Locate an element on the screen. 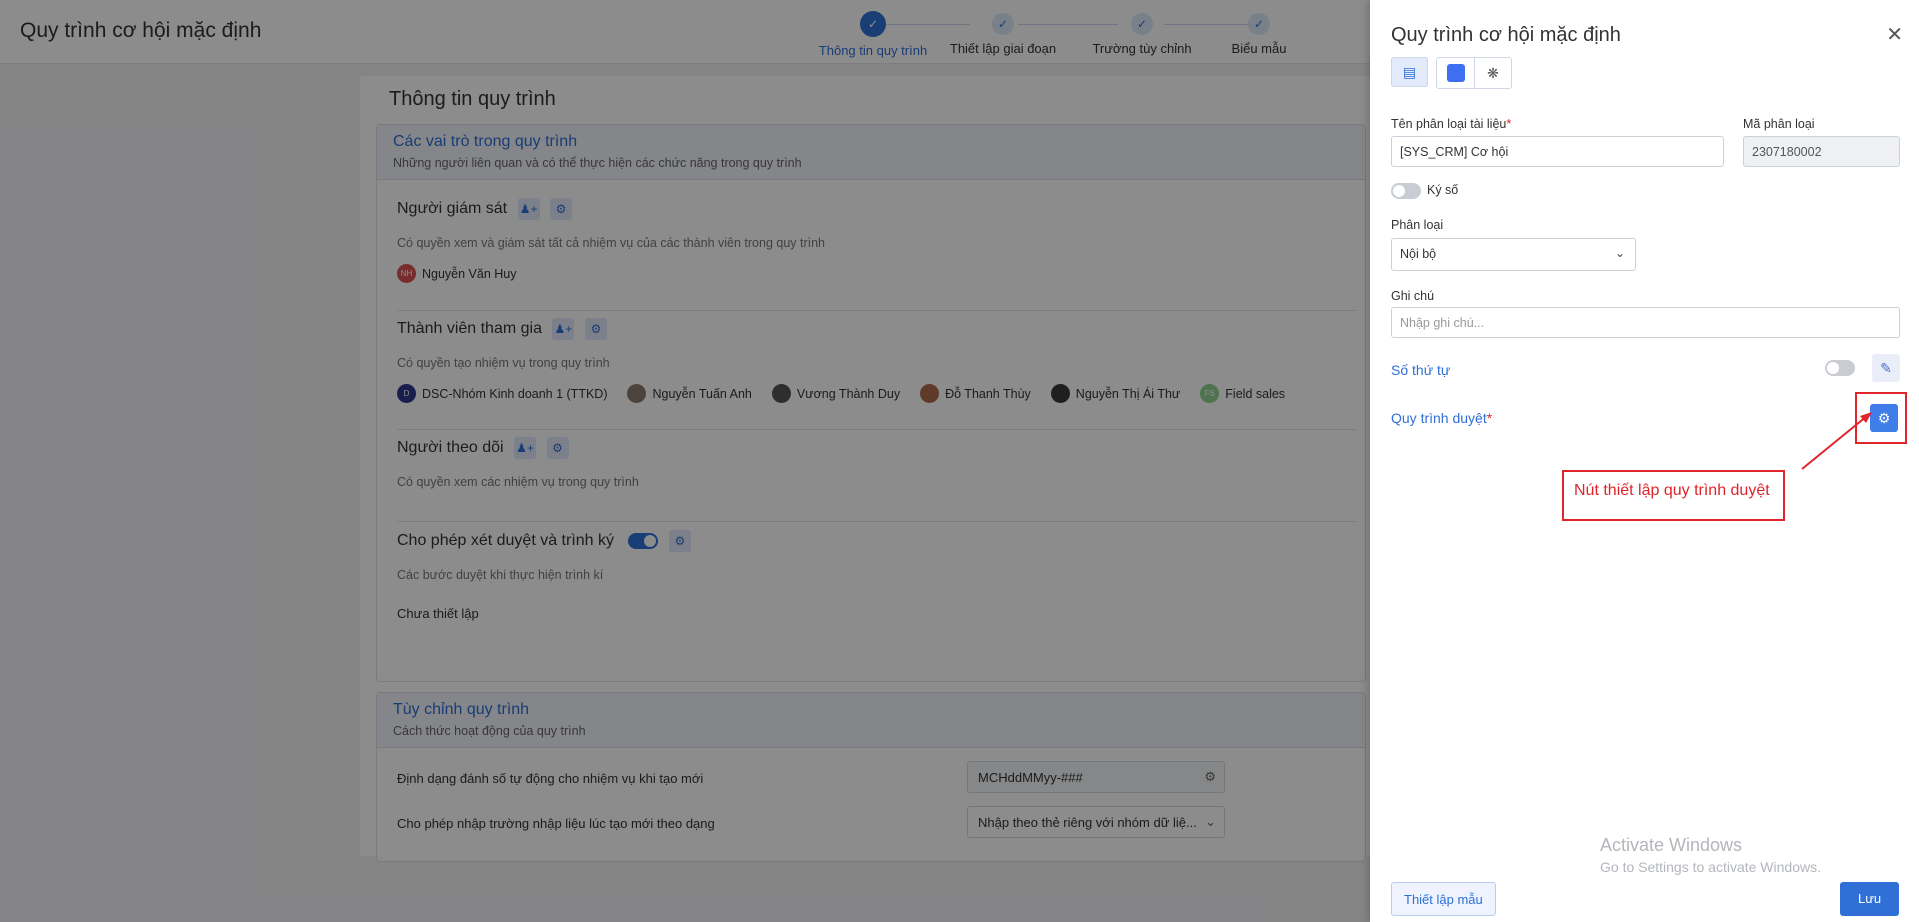  windows-watermark-title: Activate Windows is located at coordinates (1671, 845).